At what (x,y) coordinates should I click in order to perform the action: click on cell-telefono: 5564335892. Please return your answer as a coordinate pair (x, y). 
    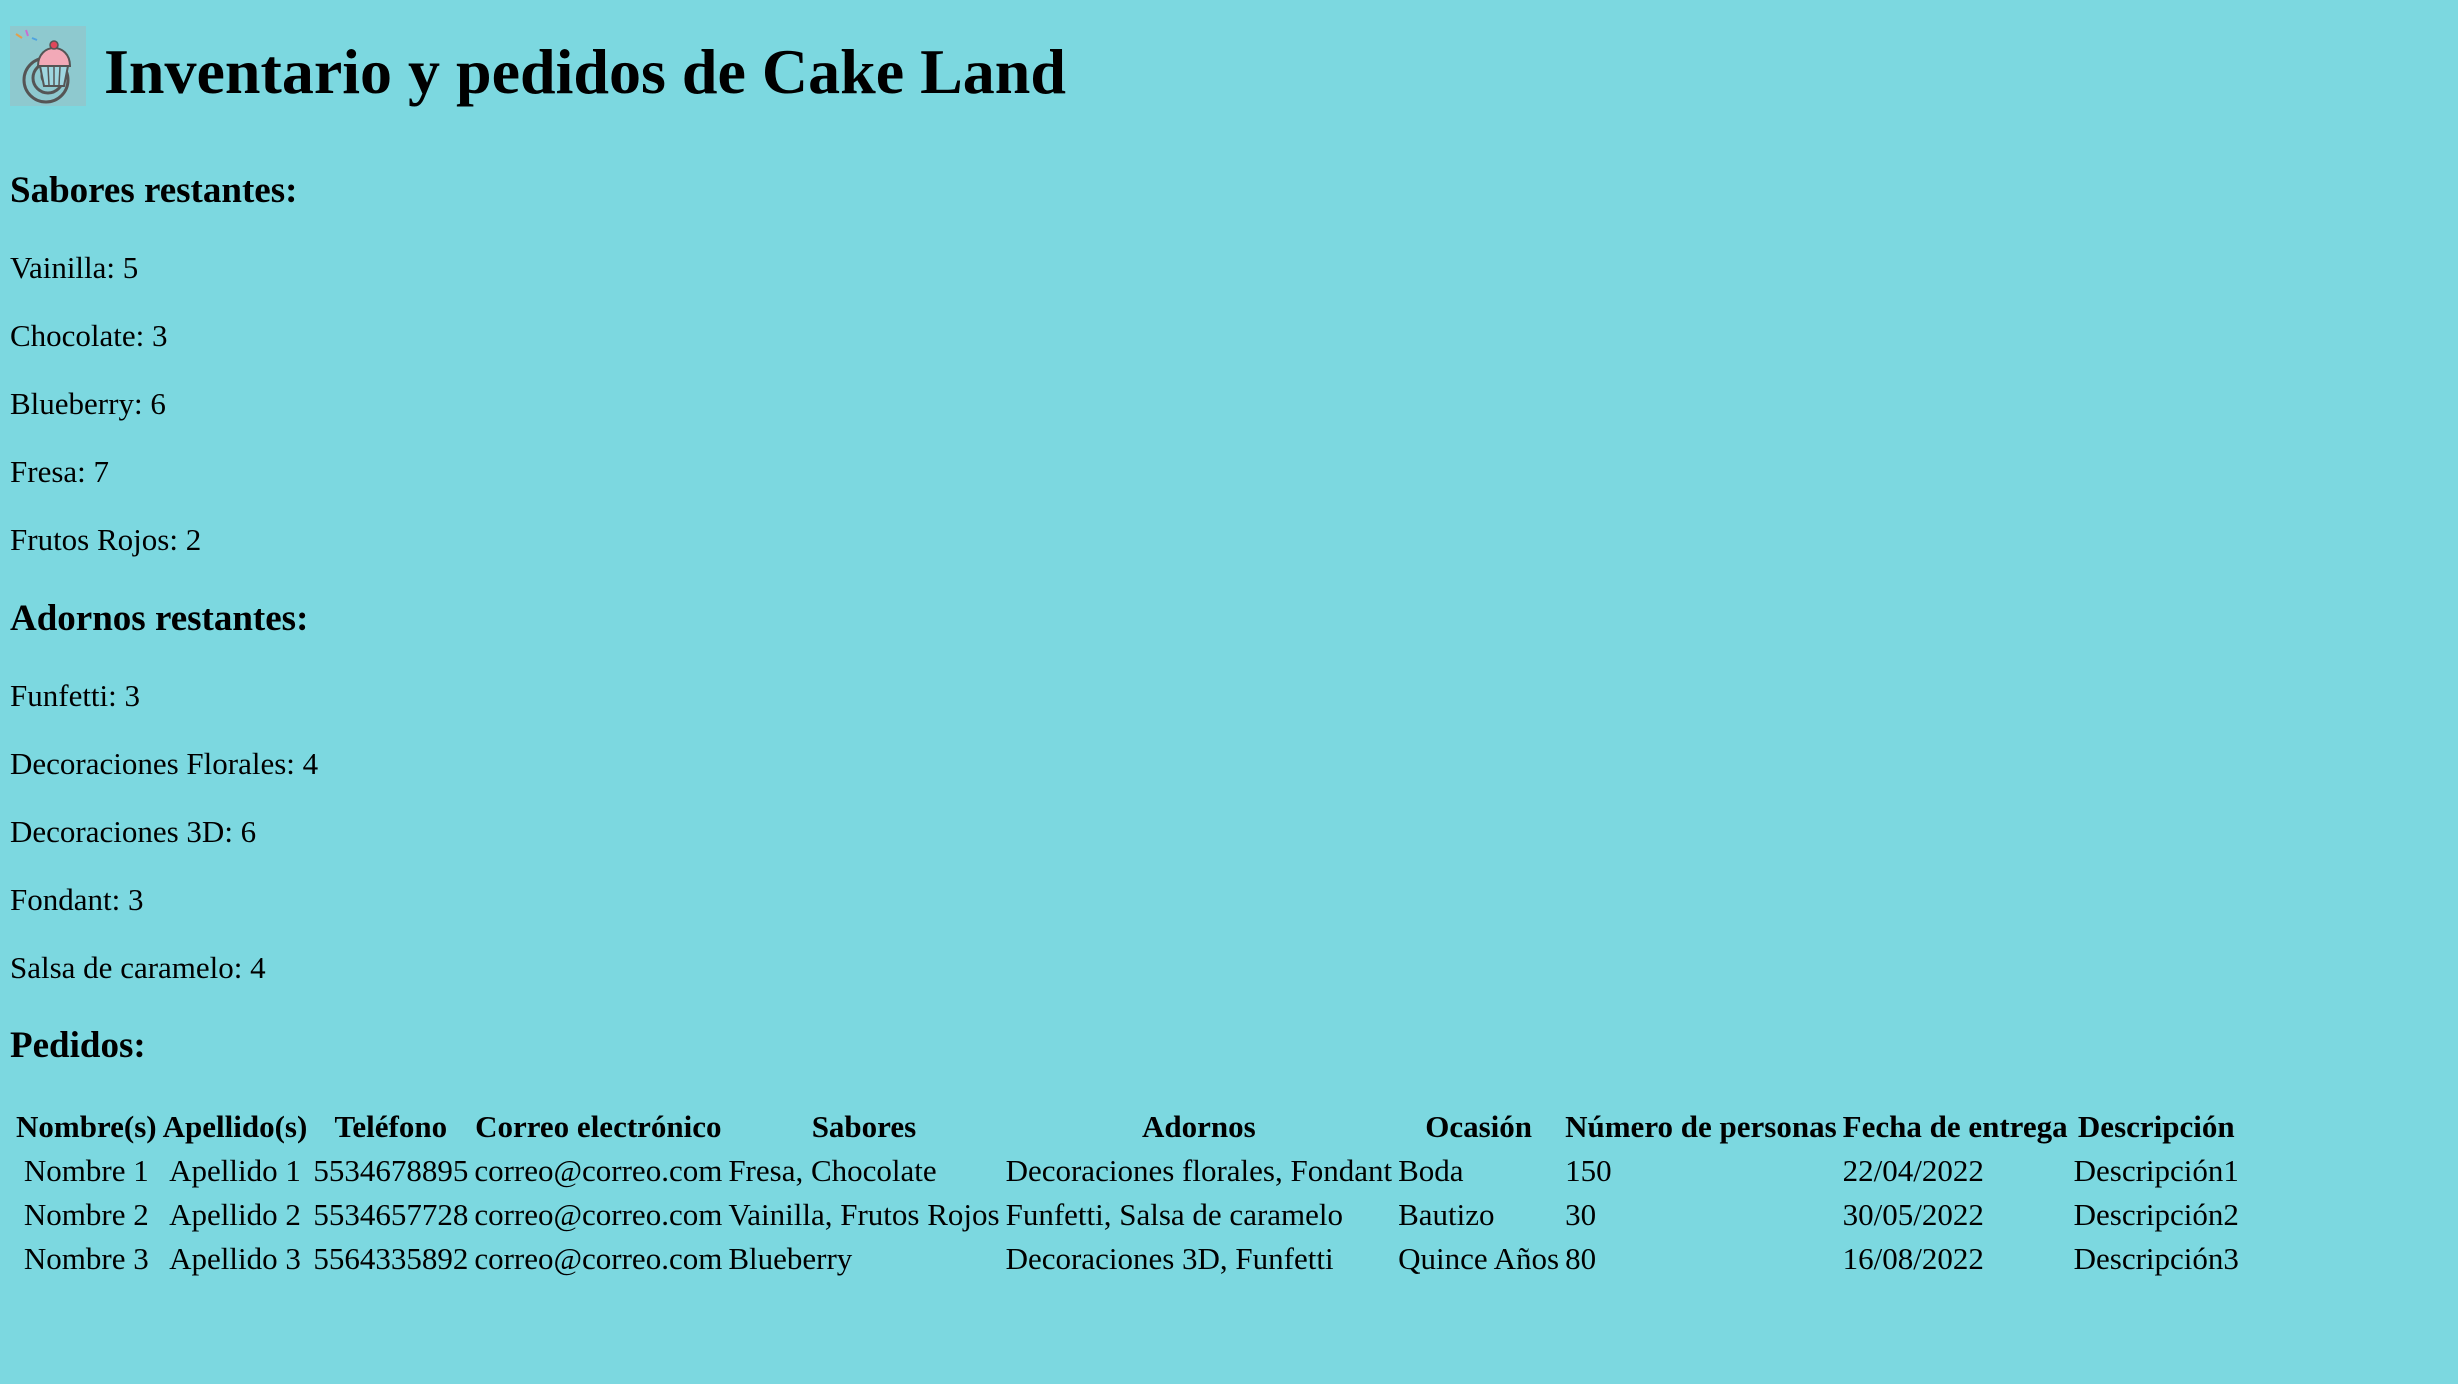
    Looking at the image, I should click on (391, 1258).